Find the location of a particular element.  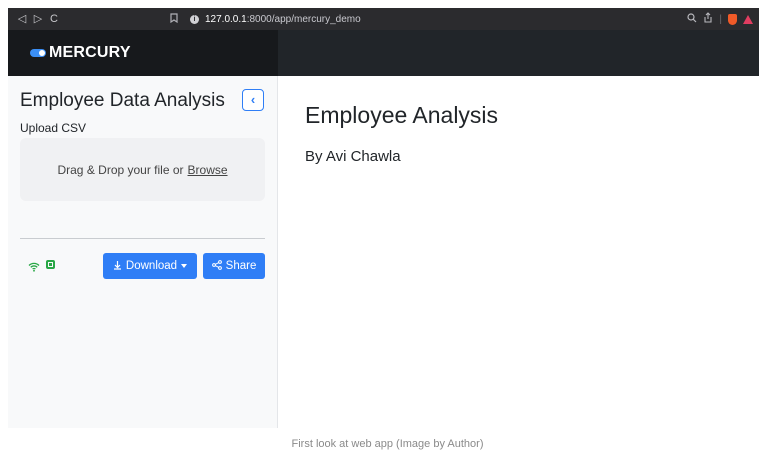

address-bar: i 127.0.0.1:8000/app/mercury_demo is located at coordinates (275, 19).